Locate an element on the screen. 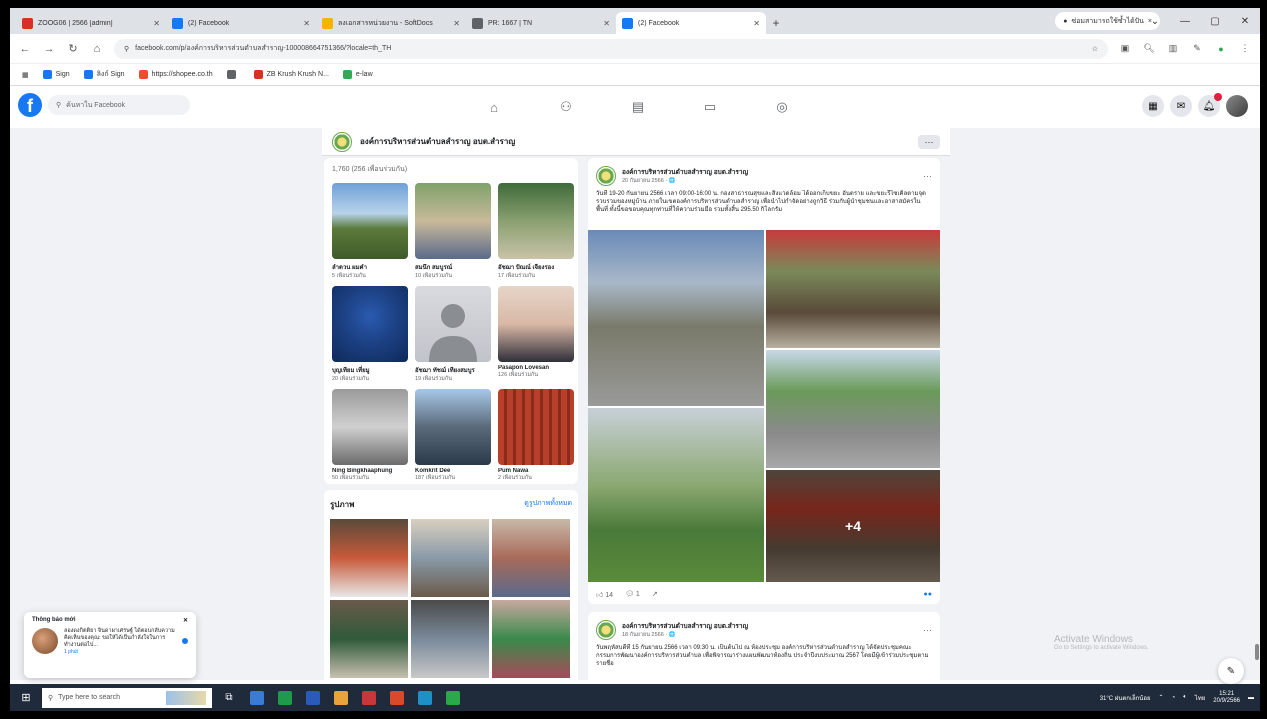 The height and width of the screenshot is (719, 1267). bookmark-item: https://shopee.co.th is located at coordinates (175, 74).